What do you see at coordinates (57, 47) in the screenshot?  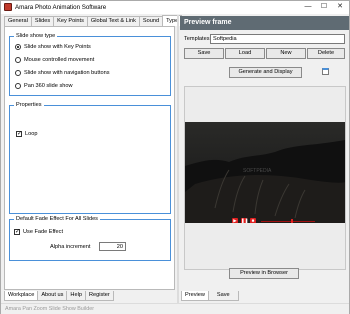 I see `radio-label: Slide show with Key Points` at bounding box center [57, 47].